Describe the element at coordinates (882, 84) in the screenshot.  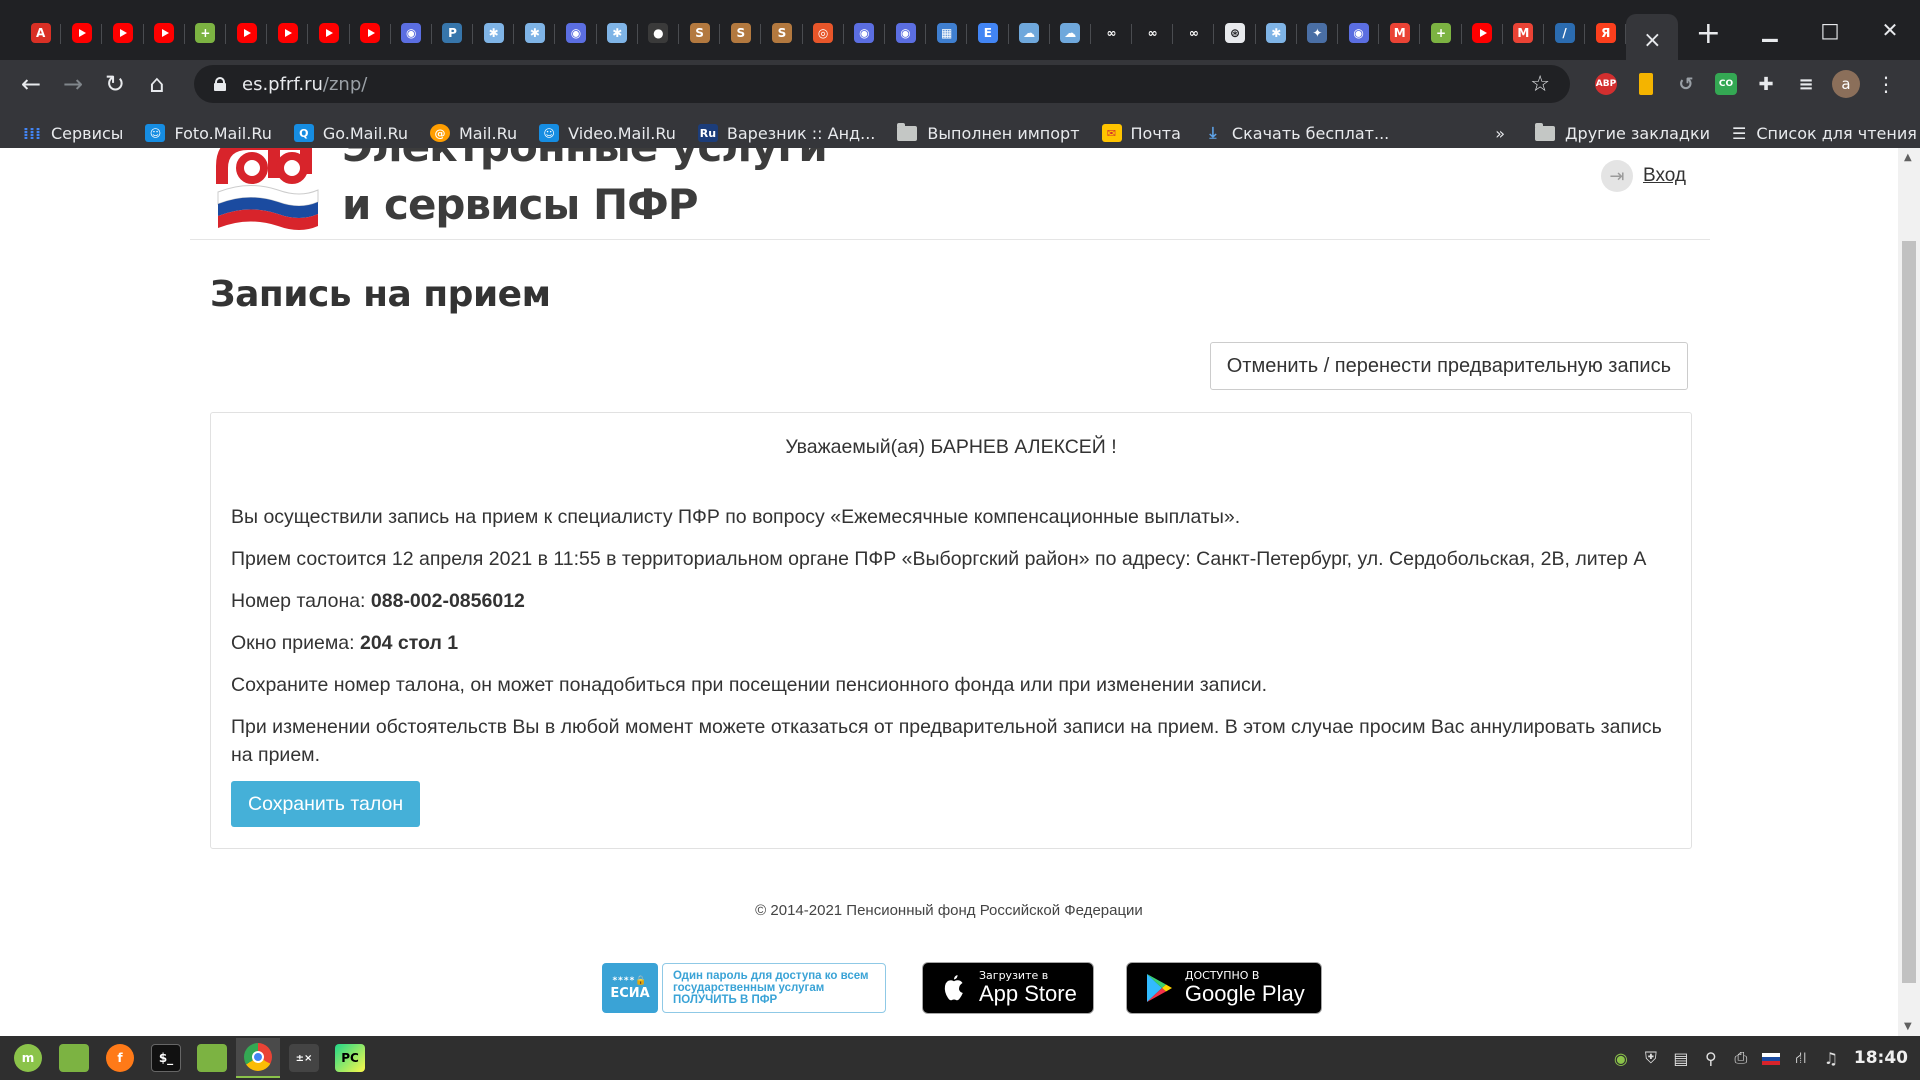
I see `address-bar: es.pfrf.ru/znp/ ☆` at that location.